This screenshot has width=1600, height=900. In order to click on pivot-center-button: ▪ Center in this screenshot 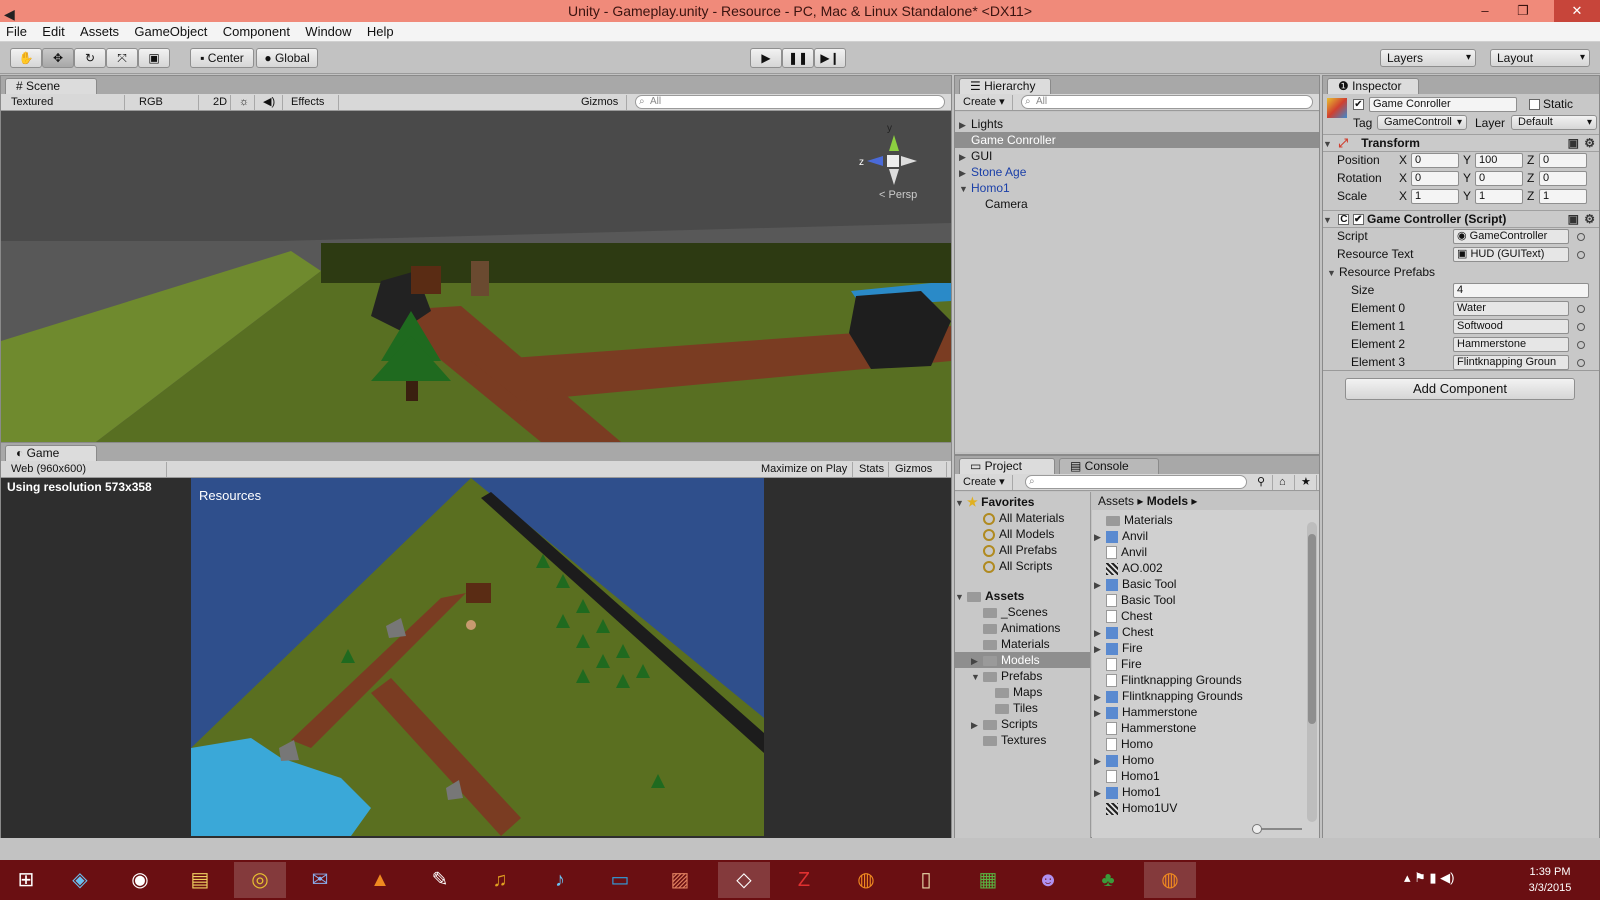, I will do `click(222, 58)`.